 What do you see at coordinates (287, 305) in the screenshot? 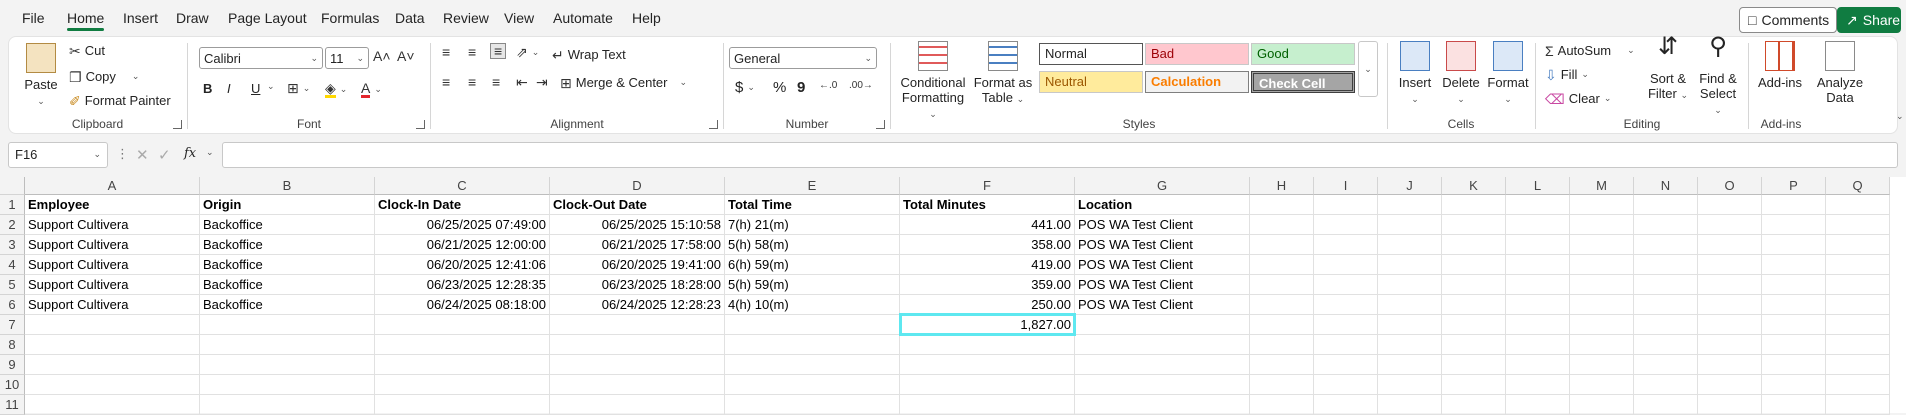
I see `cell-b6: Backoffice` at bounding box center [287, 305].